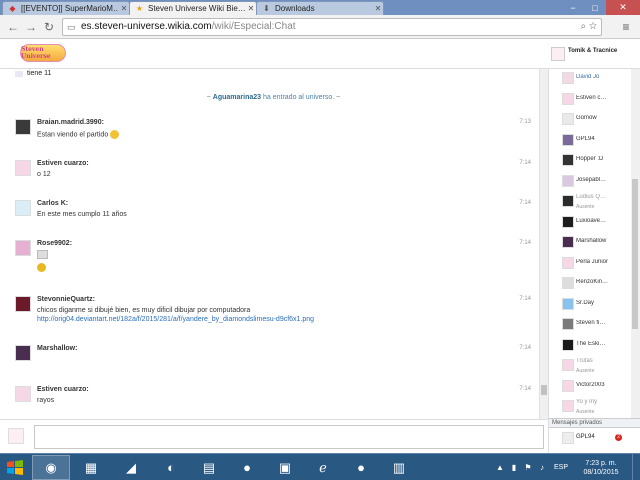 The width and height of the screenshot is (640, 480). I want to click on message-username: Braian.madrid.3990:, so click(70, 122).